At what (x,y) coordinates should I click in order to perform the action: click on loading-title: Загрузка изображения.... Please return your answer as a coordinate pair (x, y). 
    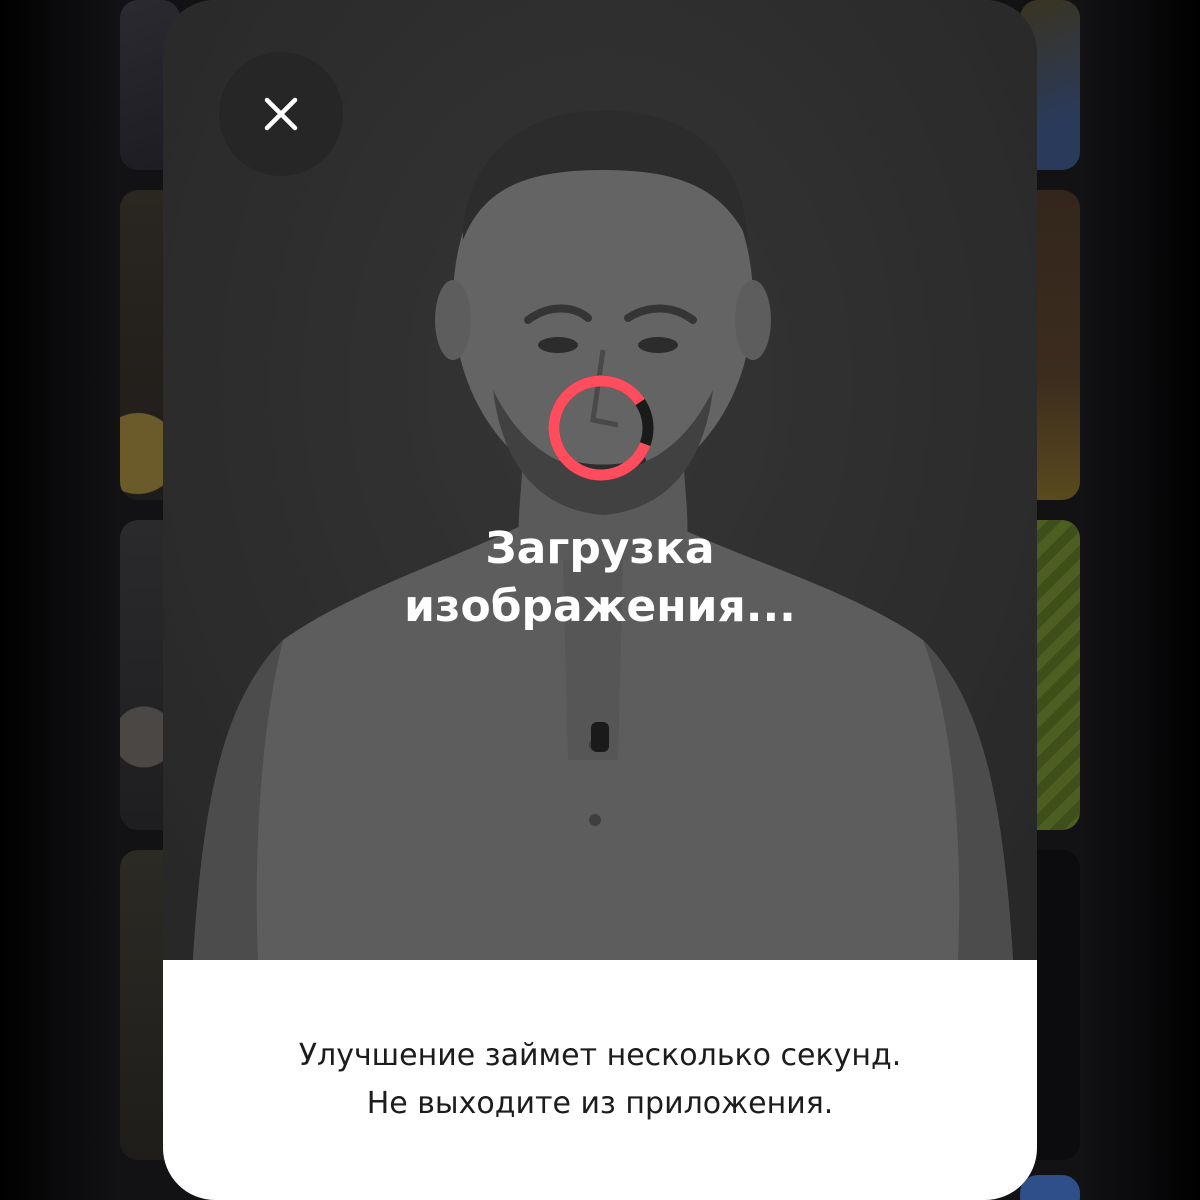
    Looking at the image, I should click on (600, 577).